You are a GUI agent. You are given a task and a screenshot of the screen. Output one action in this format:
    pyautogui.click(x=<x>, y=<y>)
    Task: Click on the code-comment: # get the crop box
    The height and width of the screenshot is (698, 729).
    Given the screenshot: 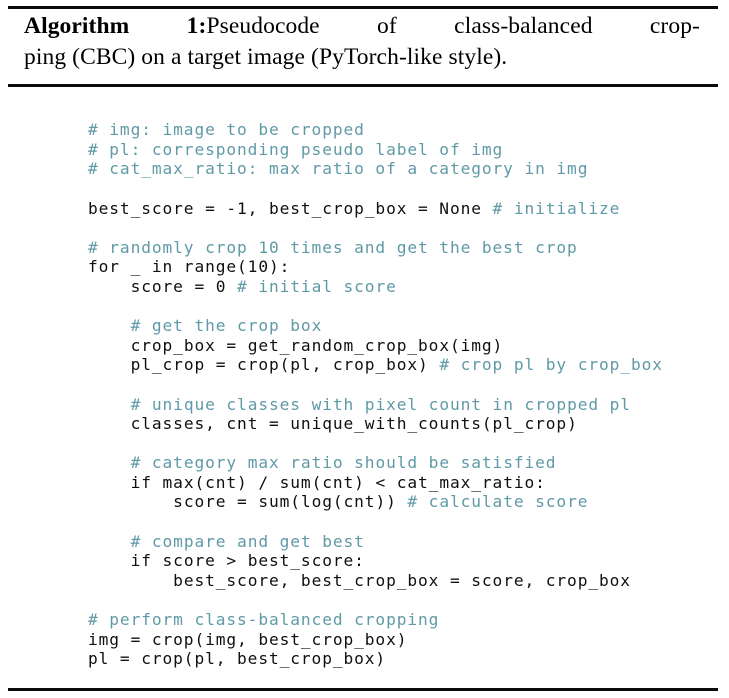 What is the action you would take?
    pyautogui.click(x=226, y=326)
    